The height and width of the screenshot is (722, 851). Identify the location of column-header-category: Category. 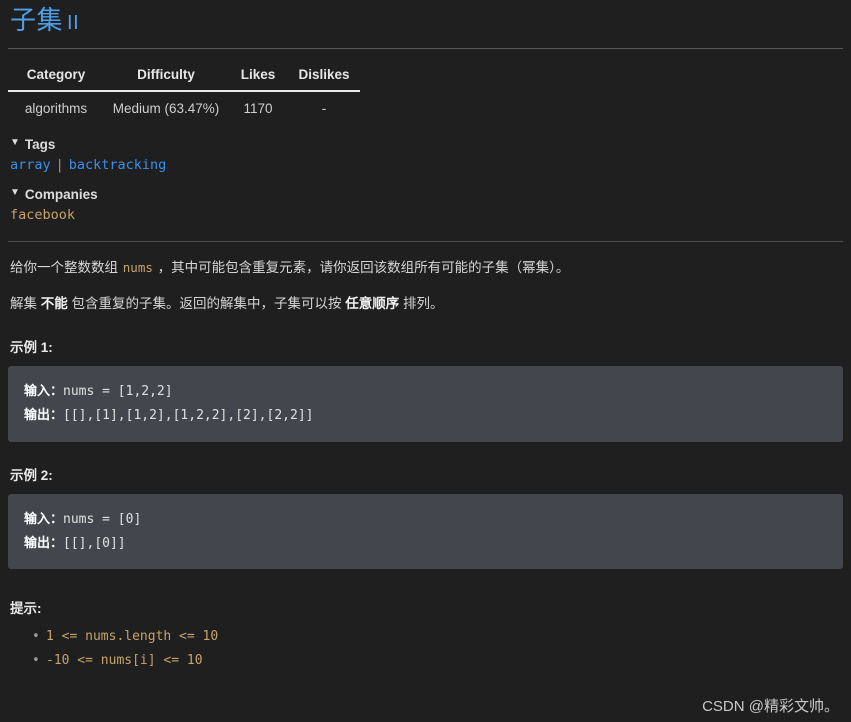
(56, 77).